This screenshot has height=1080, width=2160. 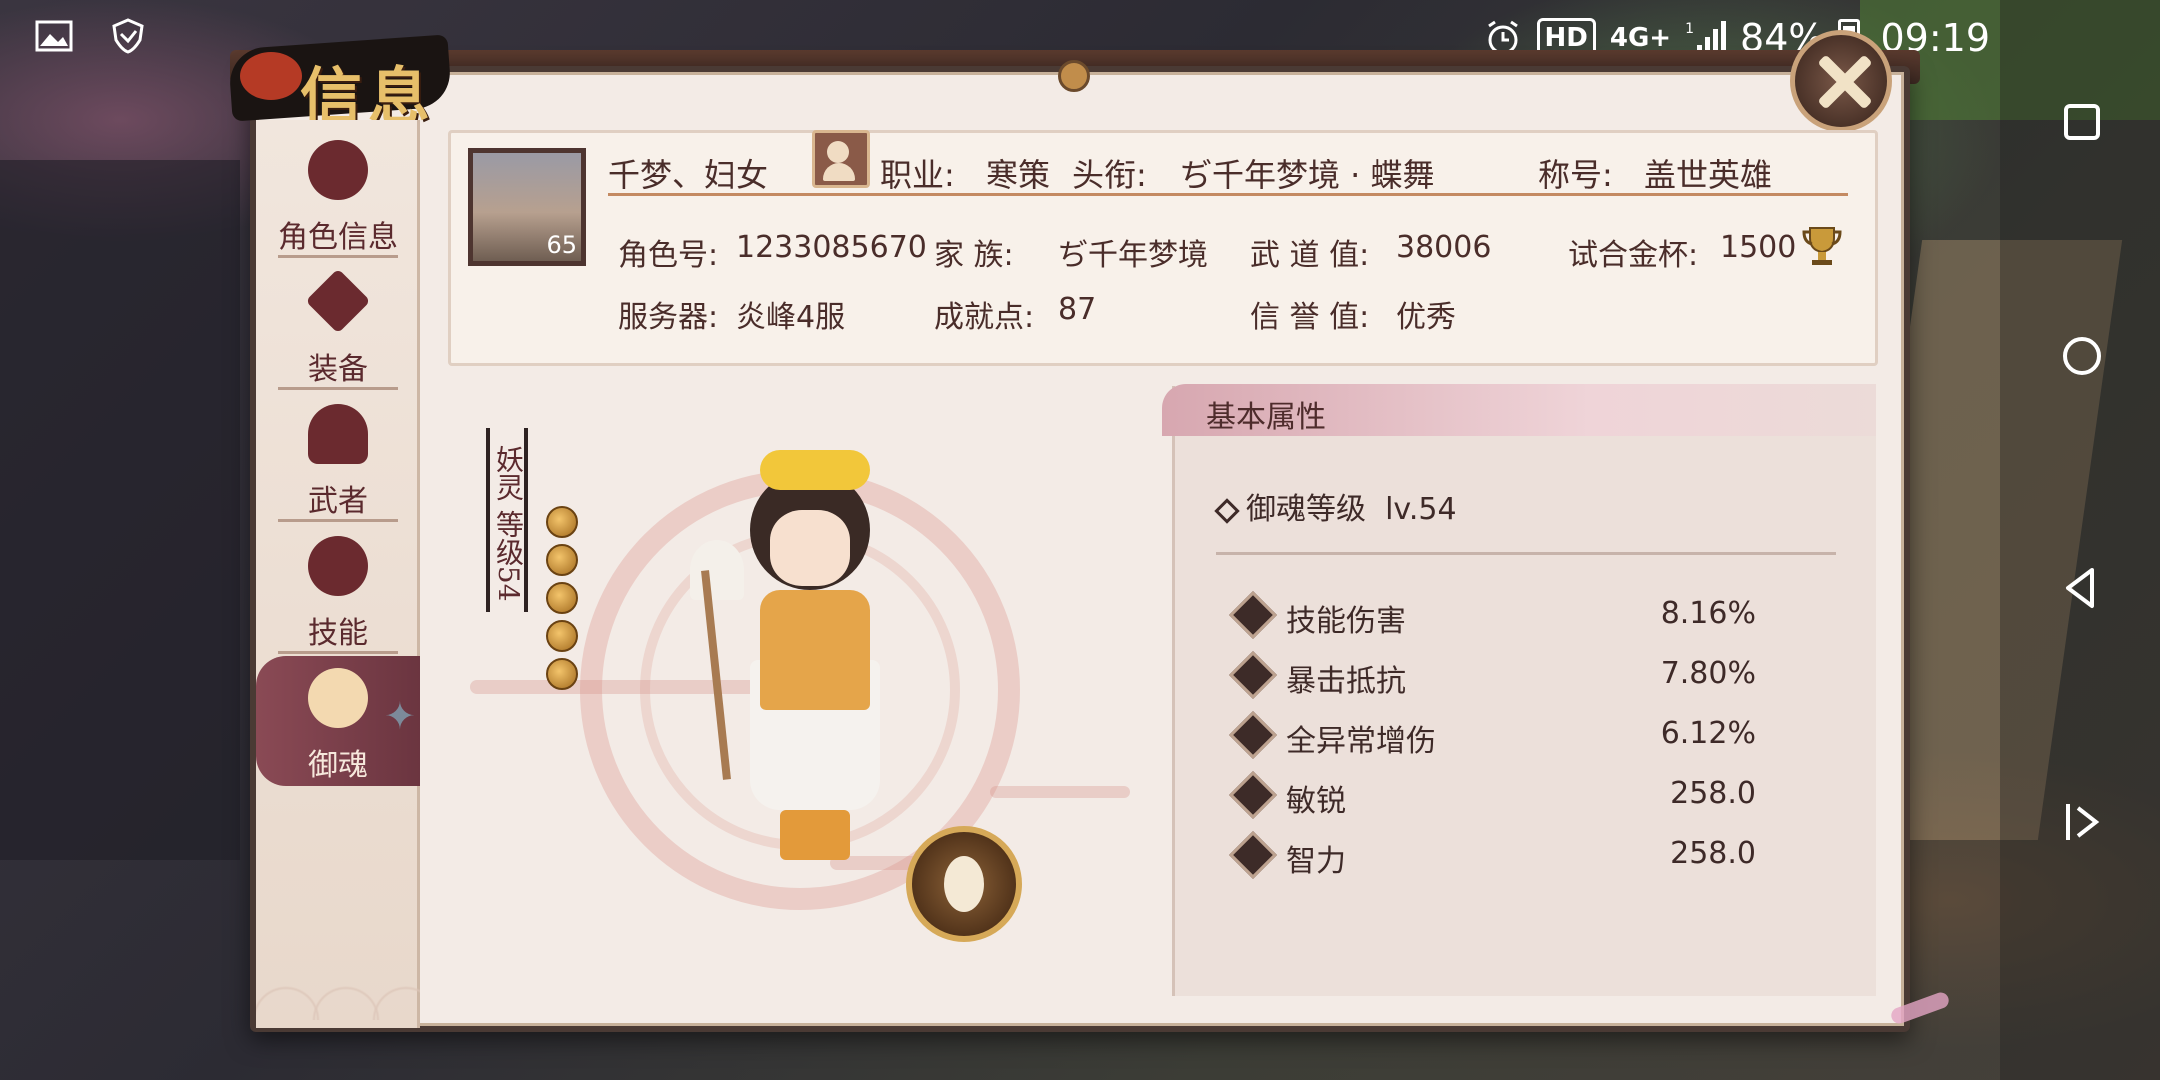 What do you see at coordinates (338, 170) in the screenshot?
I see `character-info-icon` at bounding box center [338, 170].